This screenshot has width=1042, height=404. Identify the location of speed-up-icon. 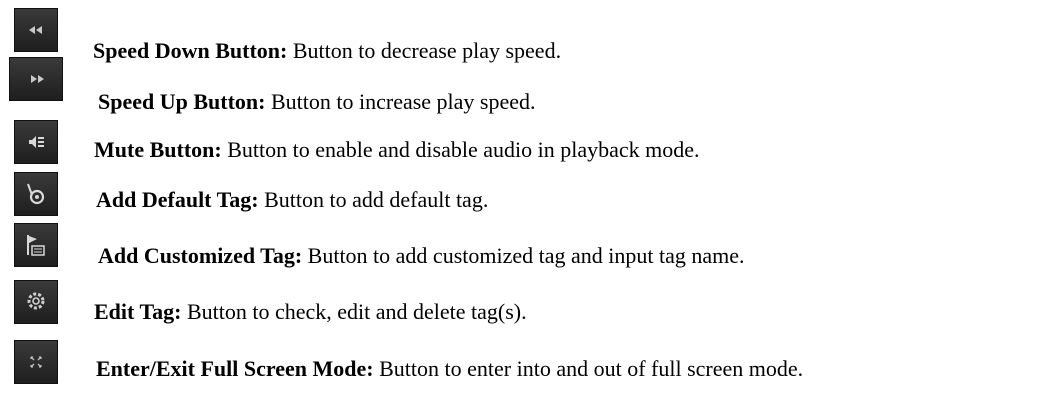
(37, 79).